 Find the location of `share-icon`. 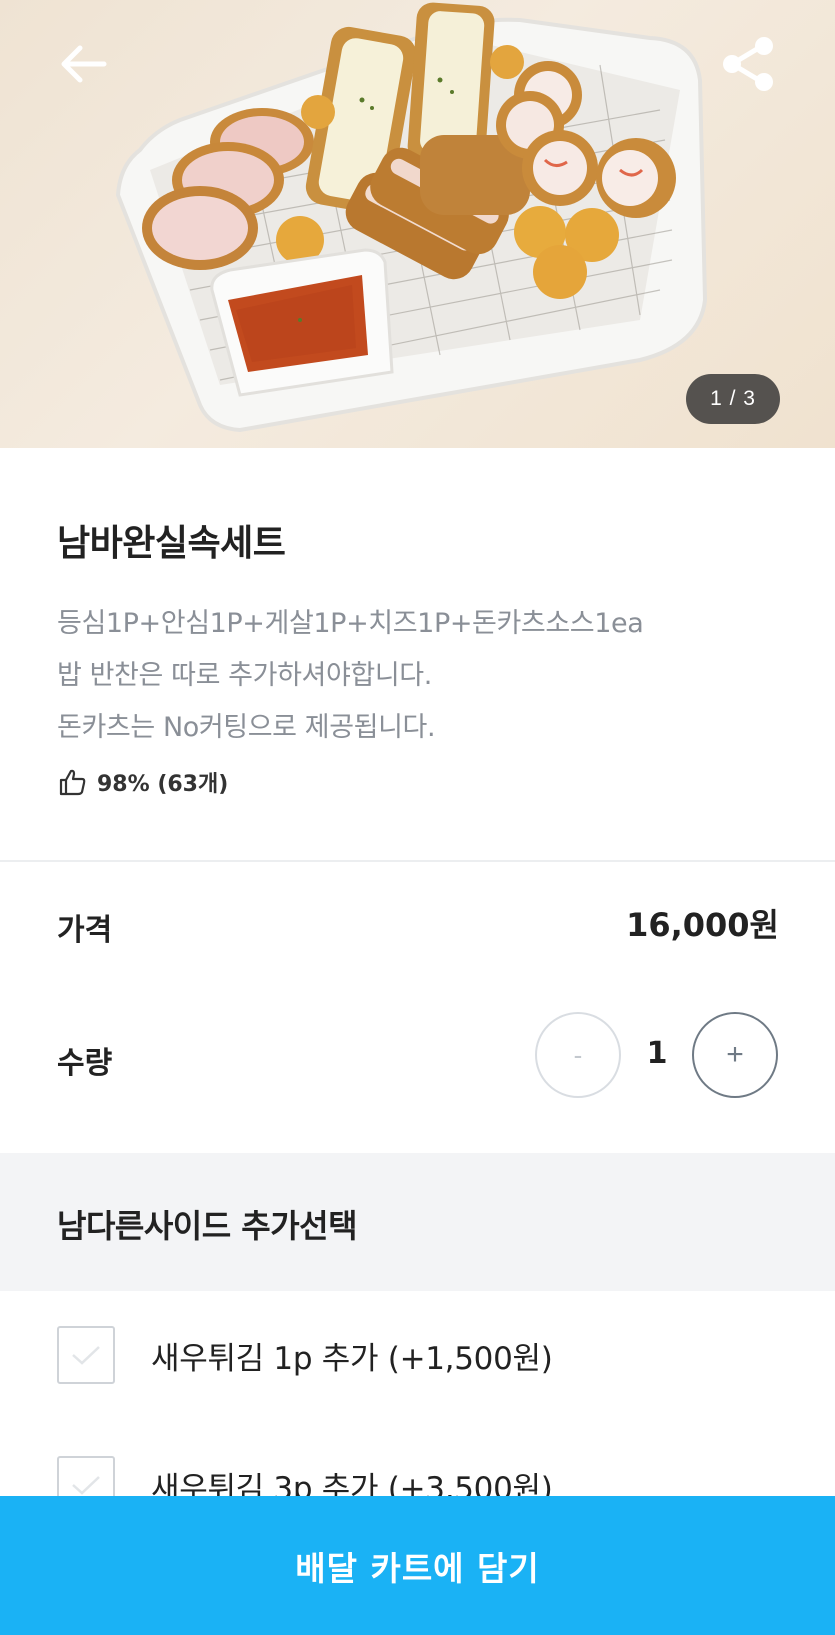

share-icon is located at coordinates (748, 64).